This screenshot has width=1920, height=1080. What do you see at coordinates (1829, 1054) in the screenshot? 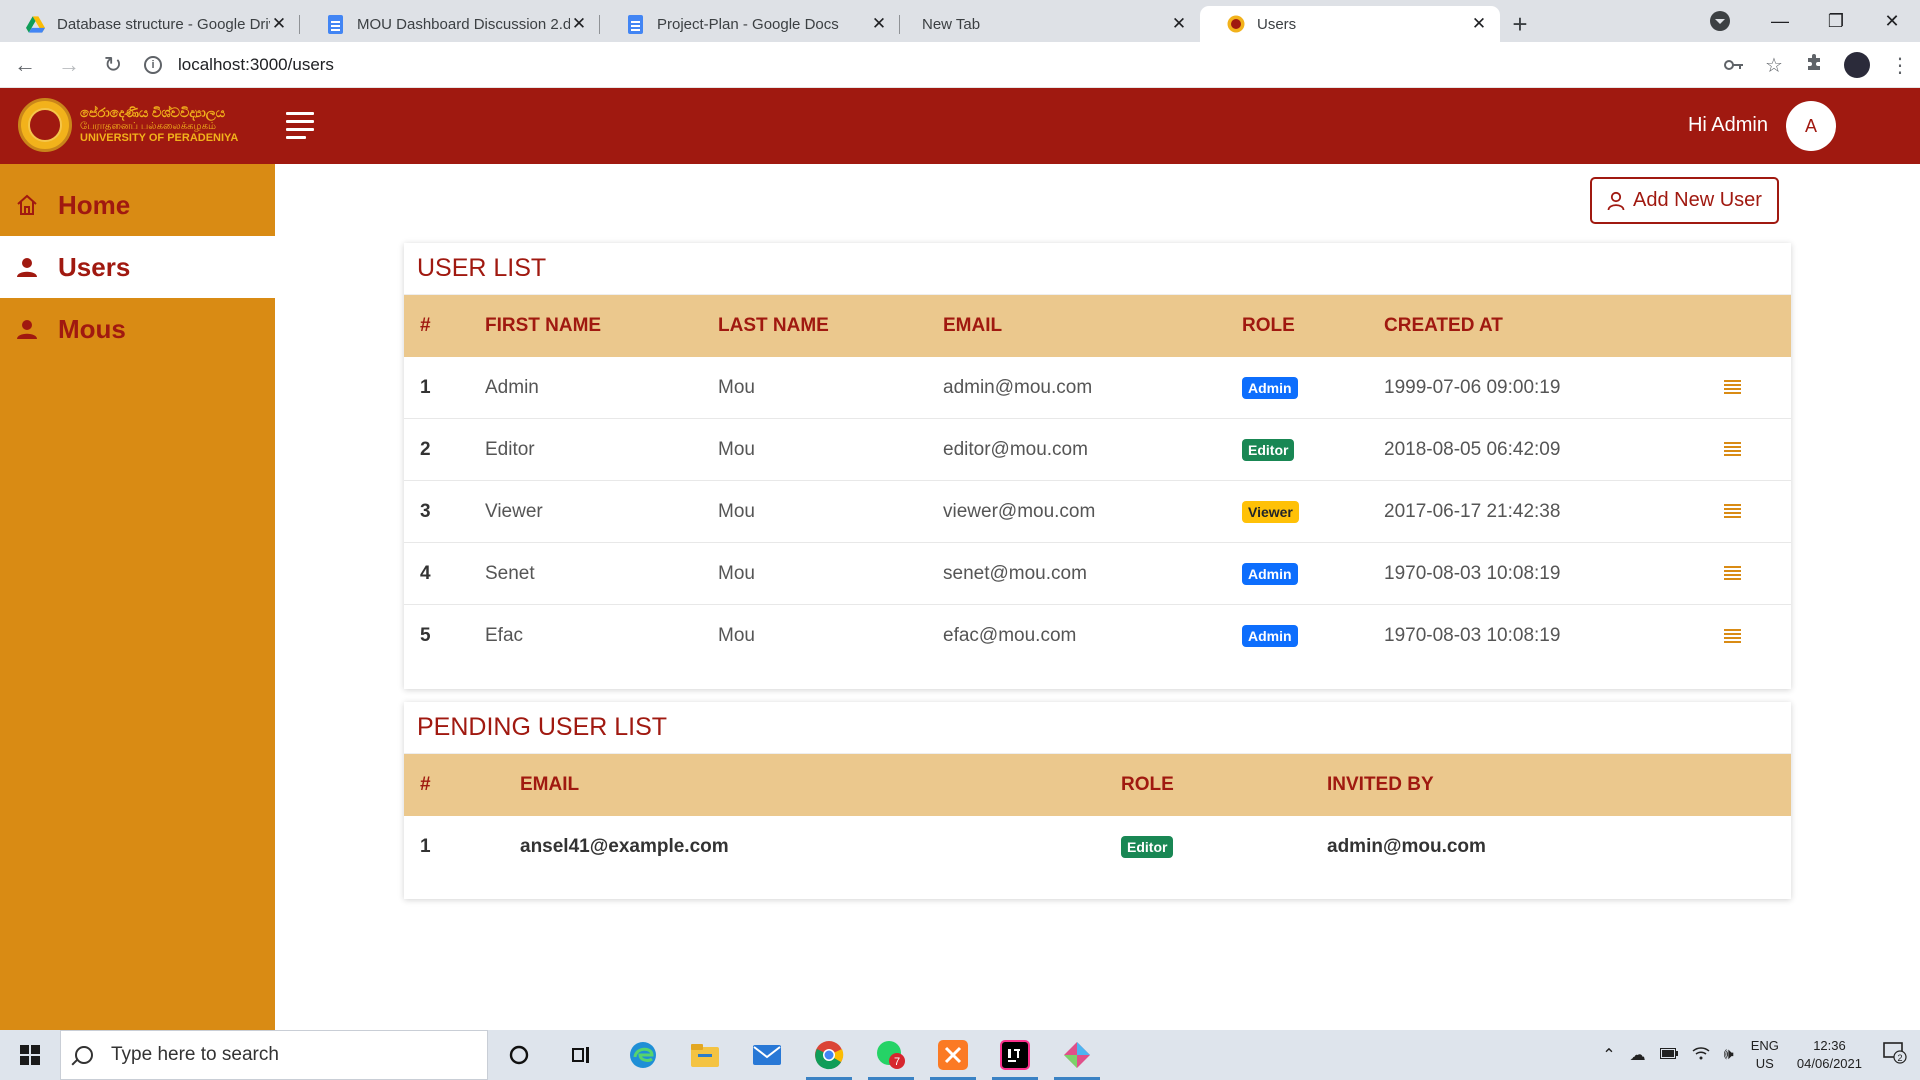
I see `clock: 12:36 04/06/2021` at bounding box center [1829, 1054].